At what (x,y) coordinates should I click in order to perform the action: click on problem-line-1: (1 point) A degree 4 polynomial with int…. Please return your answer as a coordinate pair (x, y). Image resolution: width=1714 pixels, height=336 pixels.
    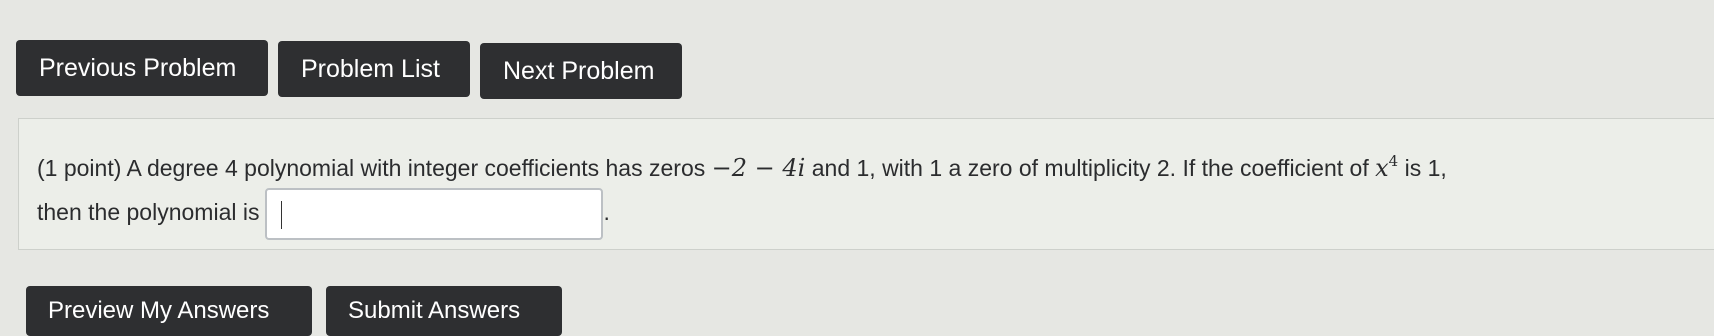
    Looking at the image, I should click on (742, 164).